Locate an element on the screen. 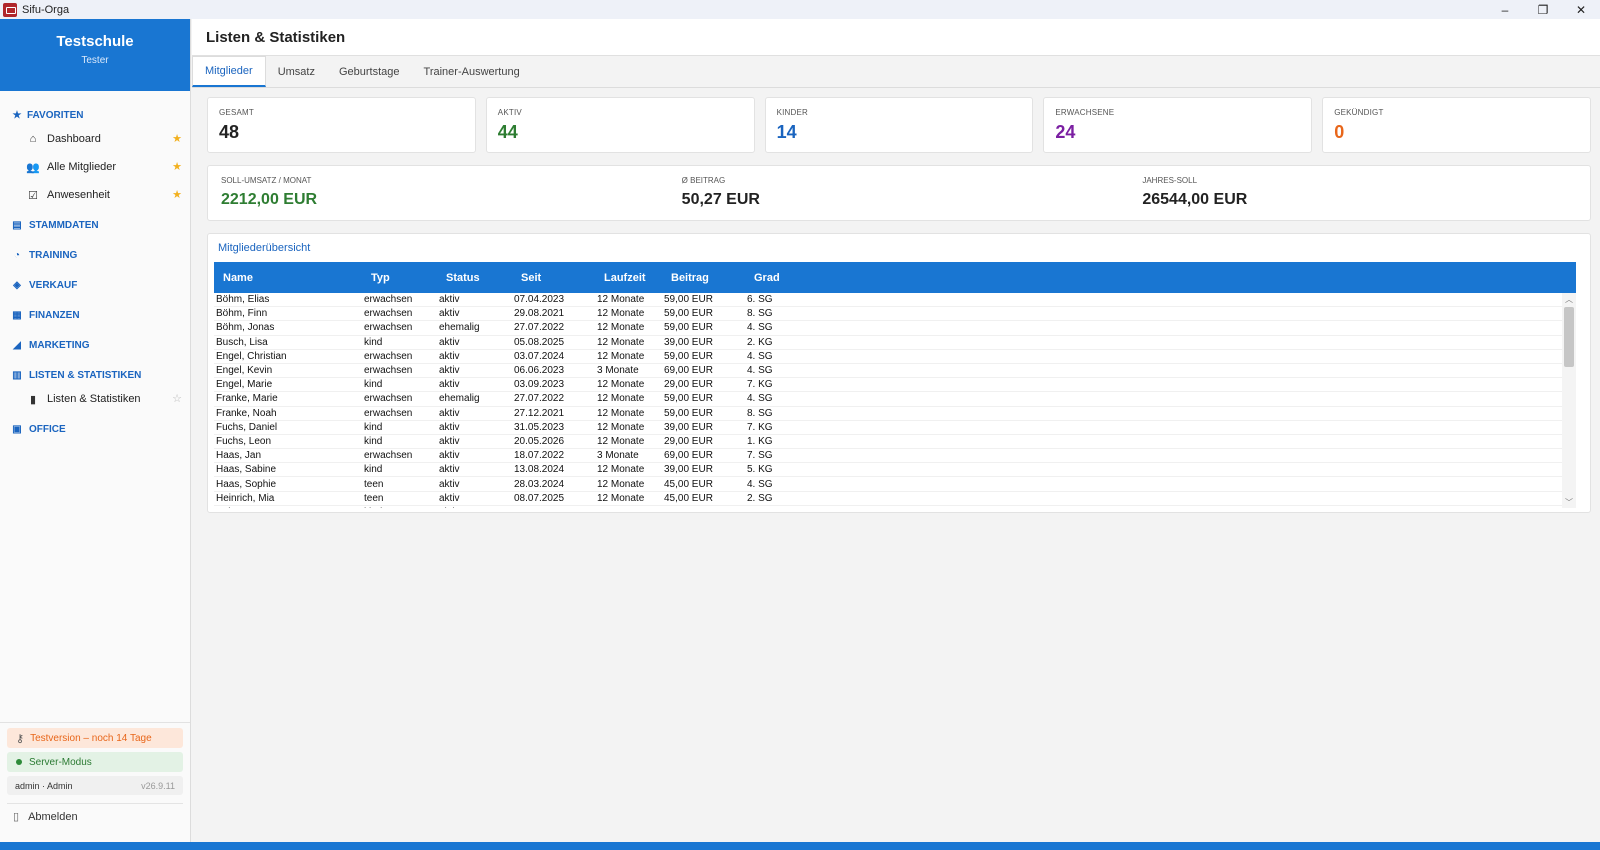 This screenshot has height=850, width=1600. cell-beitrag: 29,00 EUR is located at coordinates (688, 385).